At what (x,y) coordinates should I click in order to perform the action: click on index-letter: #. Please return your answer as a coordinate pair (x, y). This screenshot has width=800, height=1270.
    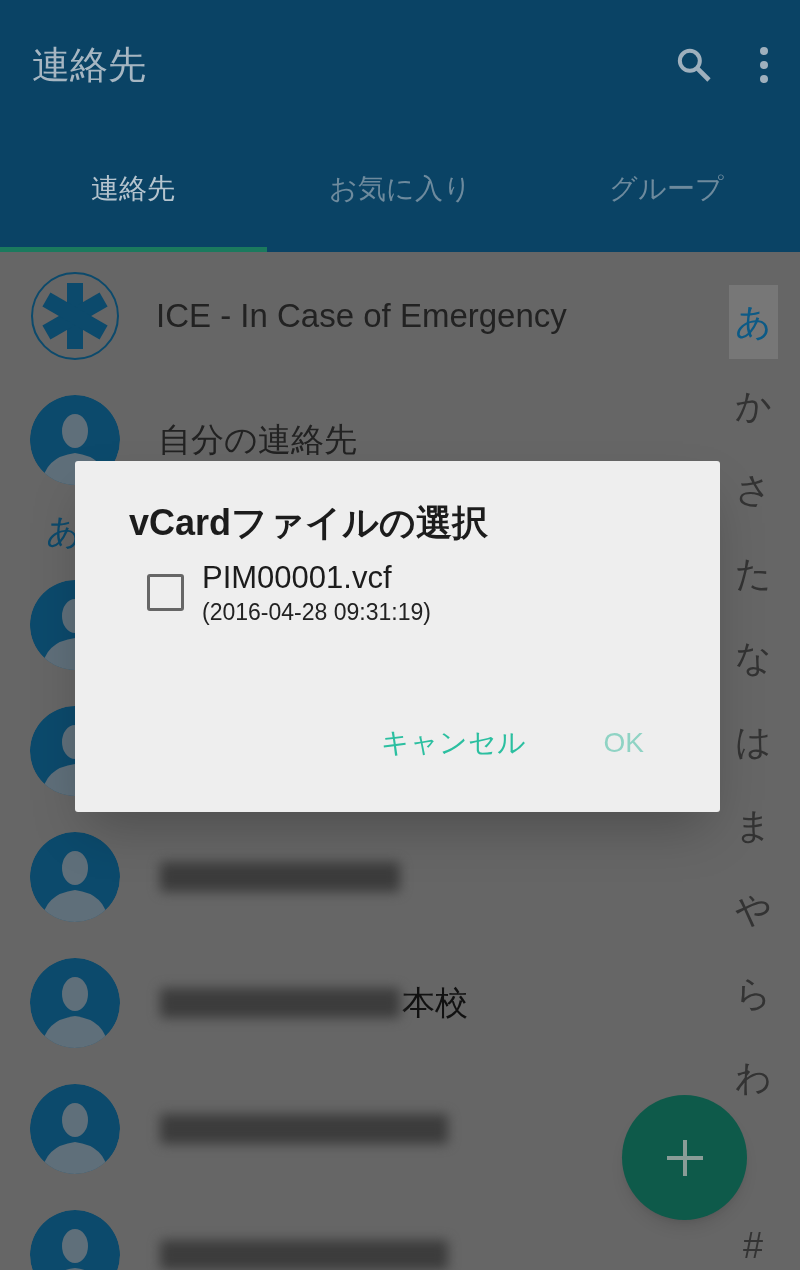
    Looking at the image, I should click on (753, 1239).